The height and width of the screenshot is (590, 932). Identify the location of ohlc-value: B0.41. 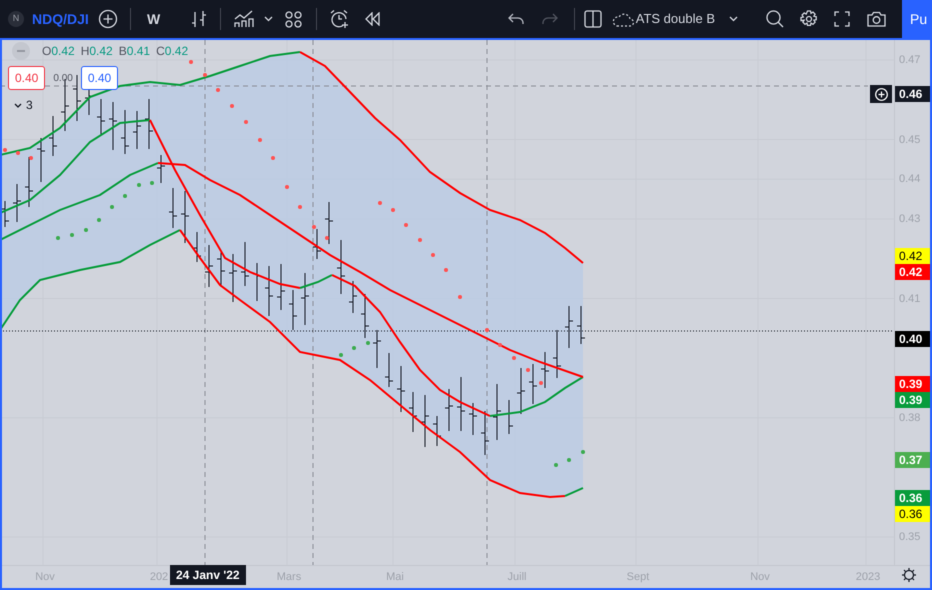
(134, 51).